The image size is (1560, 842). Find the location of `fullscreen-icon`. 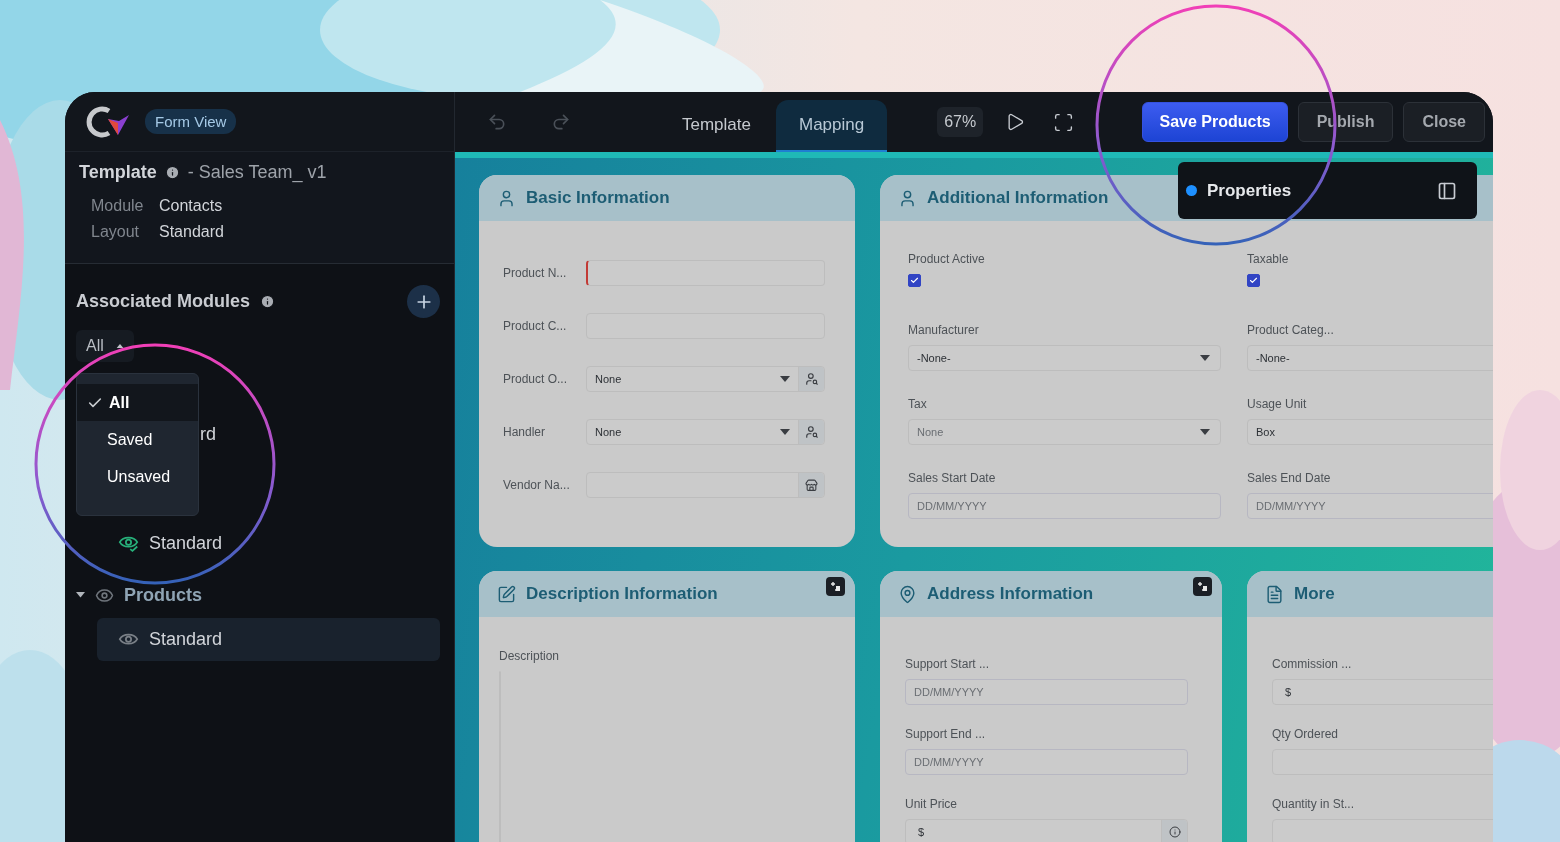

fullscreen-icon is located at coordinates (1064, 122).